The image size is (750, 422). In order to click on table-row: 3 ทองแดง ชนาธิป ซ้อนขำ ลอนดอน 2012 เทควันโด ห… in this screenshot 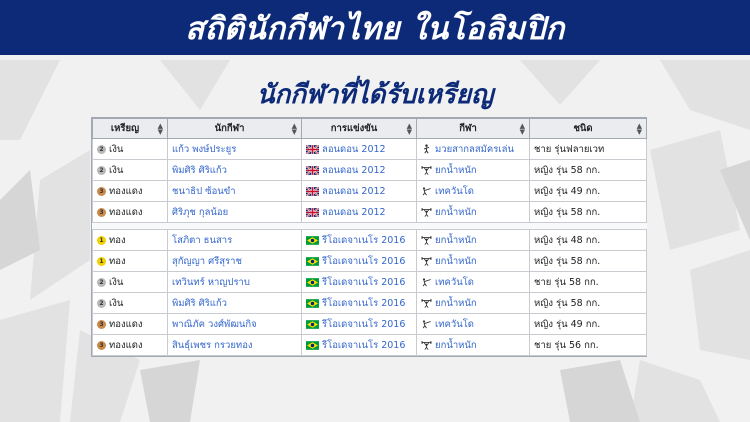, I will do `click(369, 191)`.